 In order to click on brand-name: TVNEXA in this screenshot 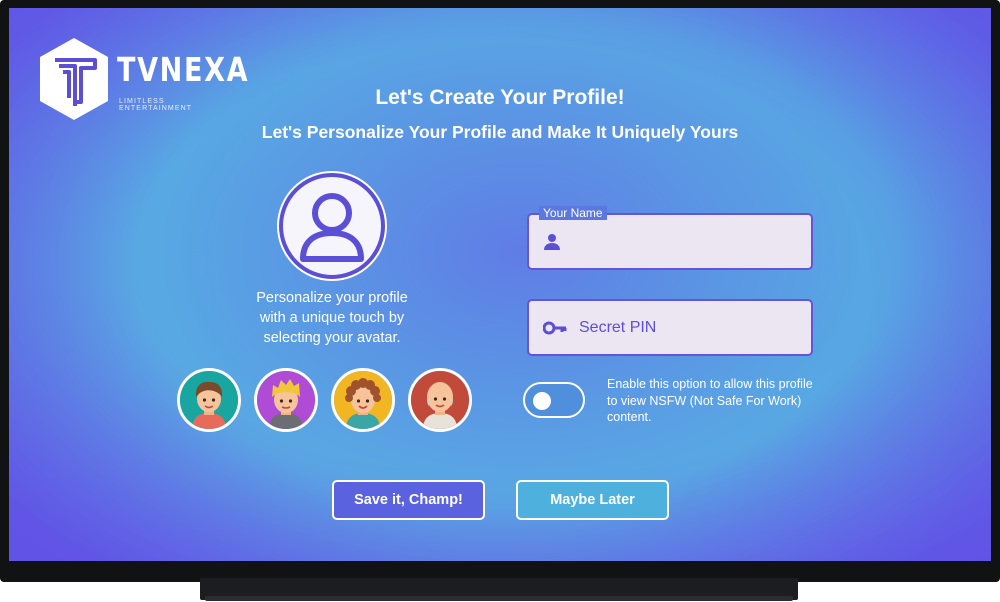, I will do `click(183, 69)`.